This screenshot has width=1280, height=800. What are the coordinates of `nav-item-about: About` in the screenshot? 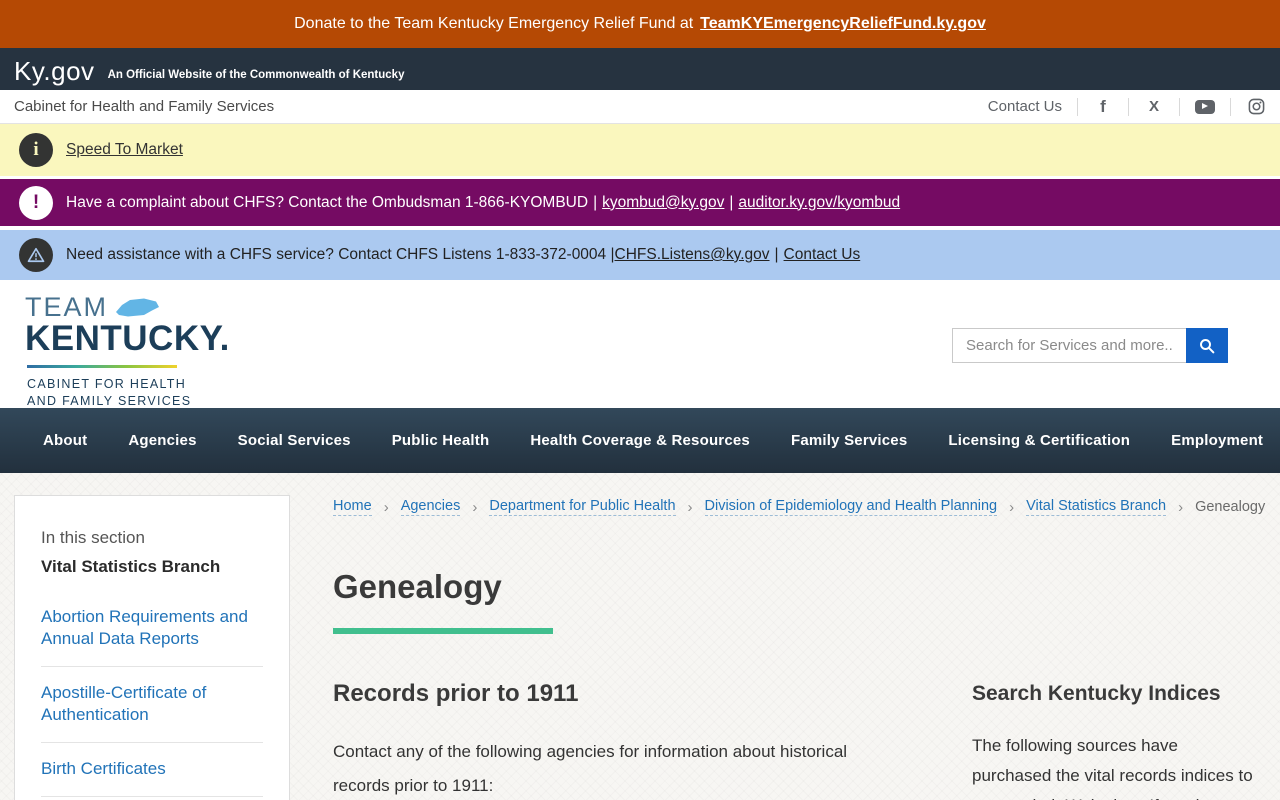 It's located at (65, 440).